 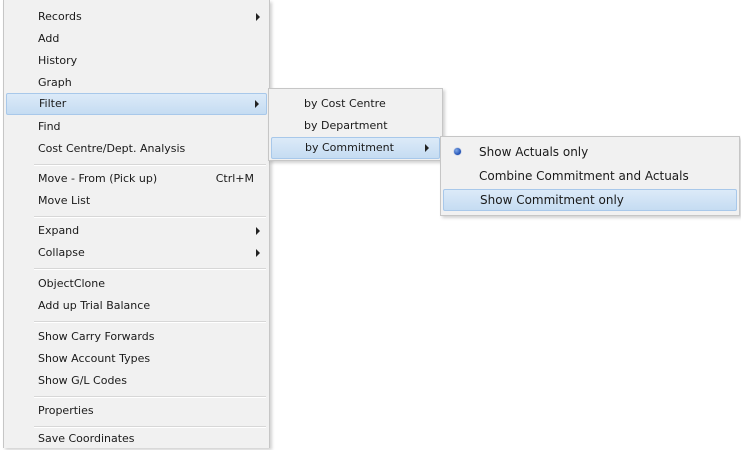 I want to click on menu-item-save-coordinates: Save Coordinates, so click(x=136, y=439).